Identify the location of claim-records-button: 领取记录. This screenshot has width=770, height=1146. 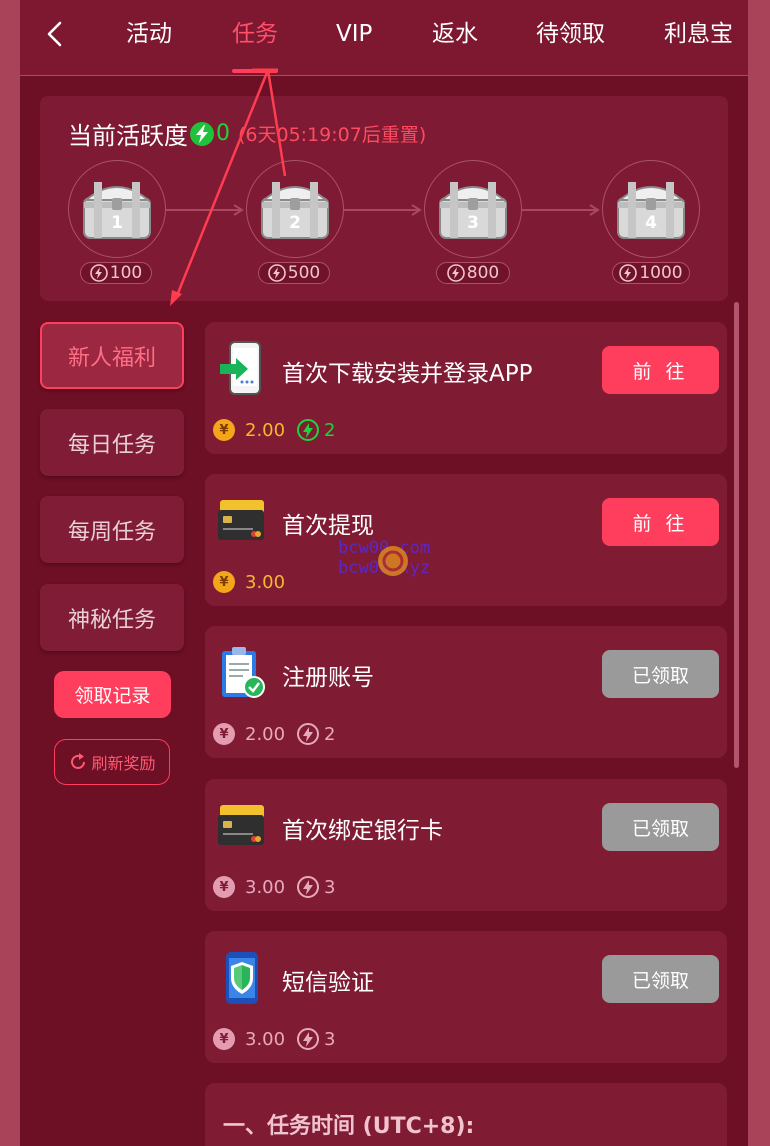
(112, 694).